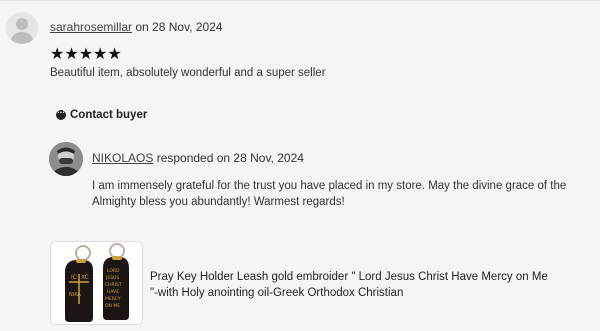 The width and height of the screenshot is (600, 331). What do you see at coordinates (300, 0) in the screenshot?
I see `top-divider` at bounding box center [300, 0].